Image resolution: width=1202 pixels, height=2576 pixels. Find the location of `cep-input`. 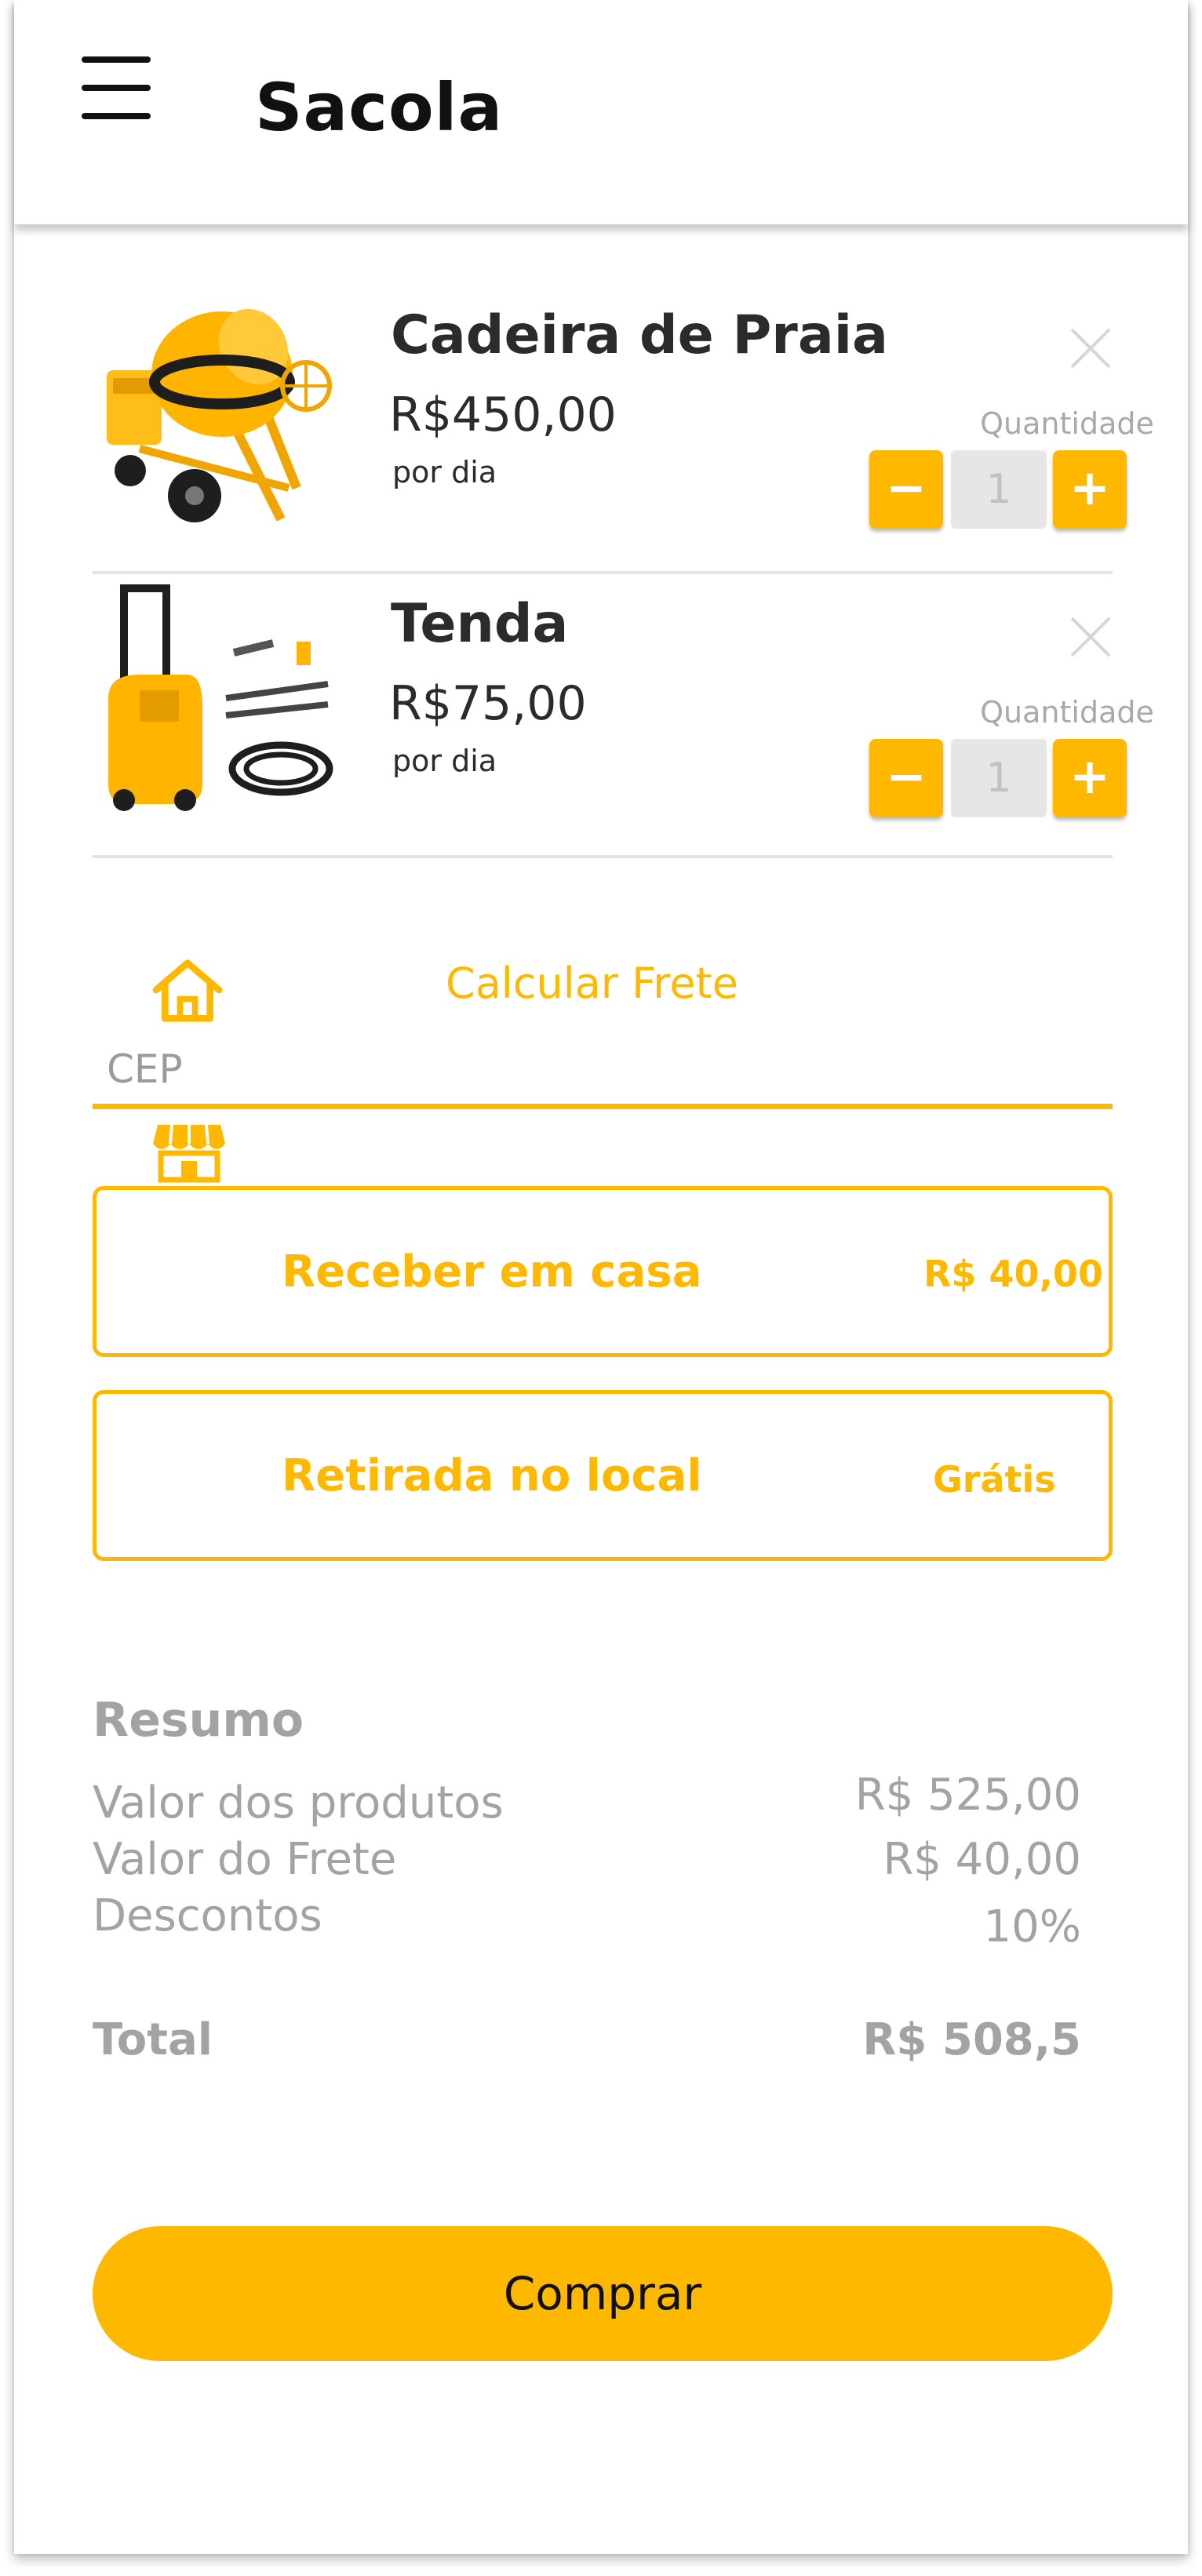

cep-input is located at coordinates (603, 1071).